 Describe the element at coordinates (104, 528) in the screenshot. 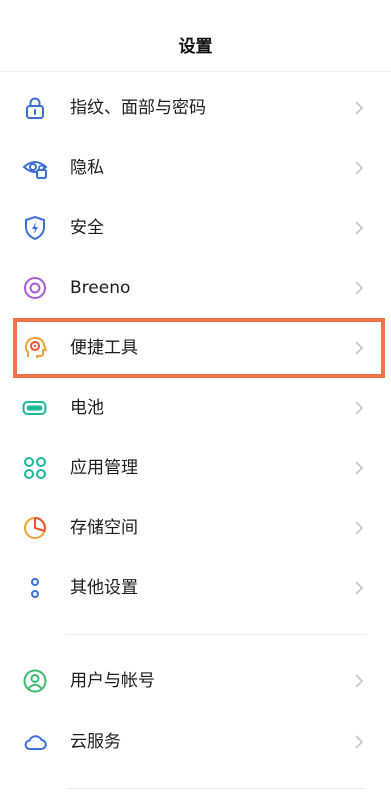

I see `settings-item-label: 存储空间` at that location.